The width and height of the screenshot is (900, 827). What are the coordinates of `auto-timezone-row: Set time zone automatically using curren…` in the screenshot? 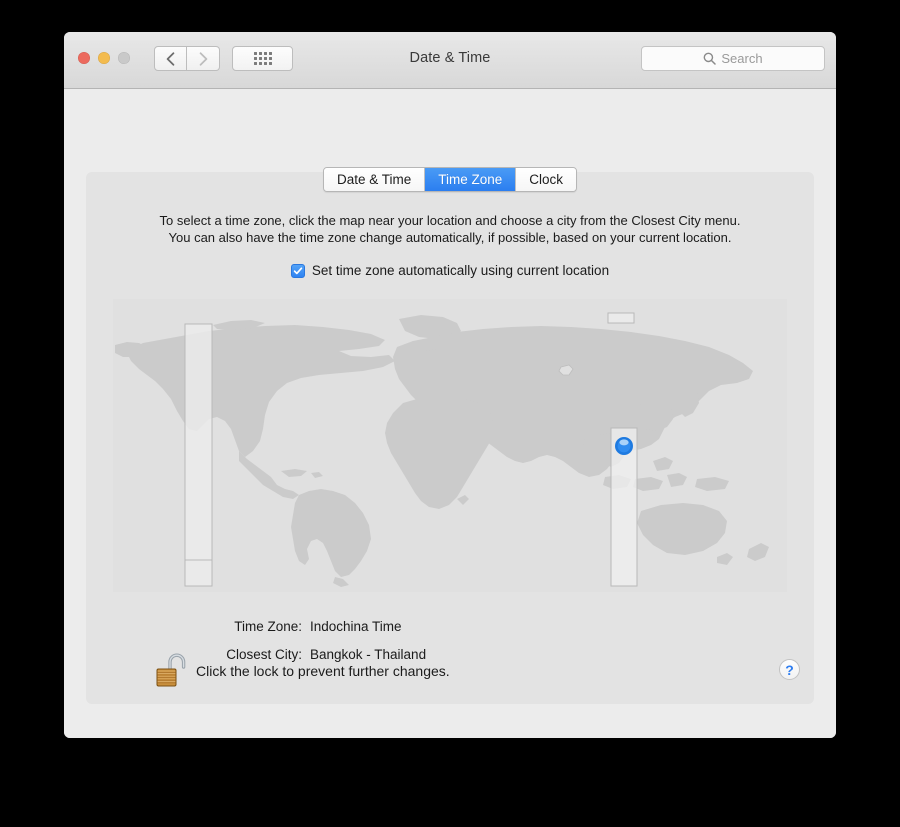 It's located at (450, 270).